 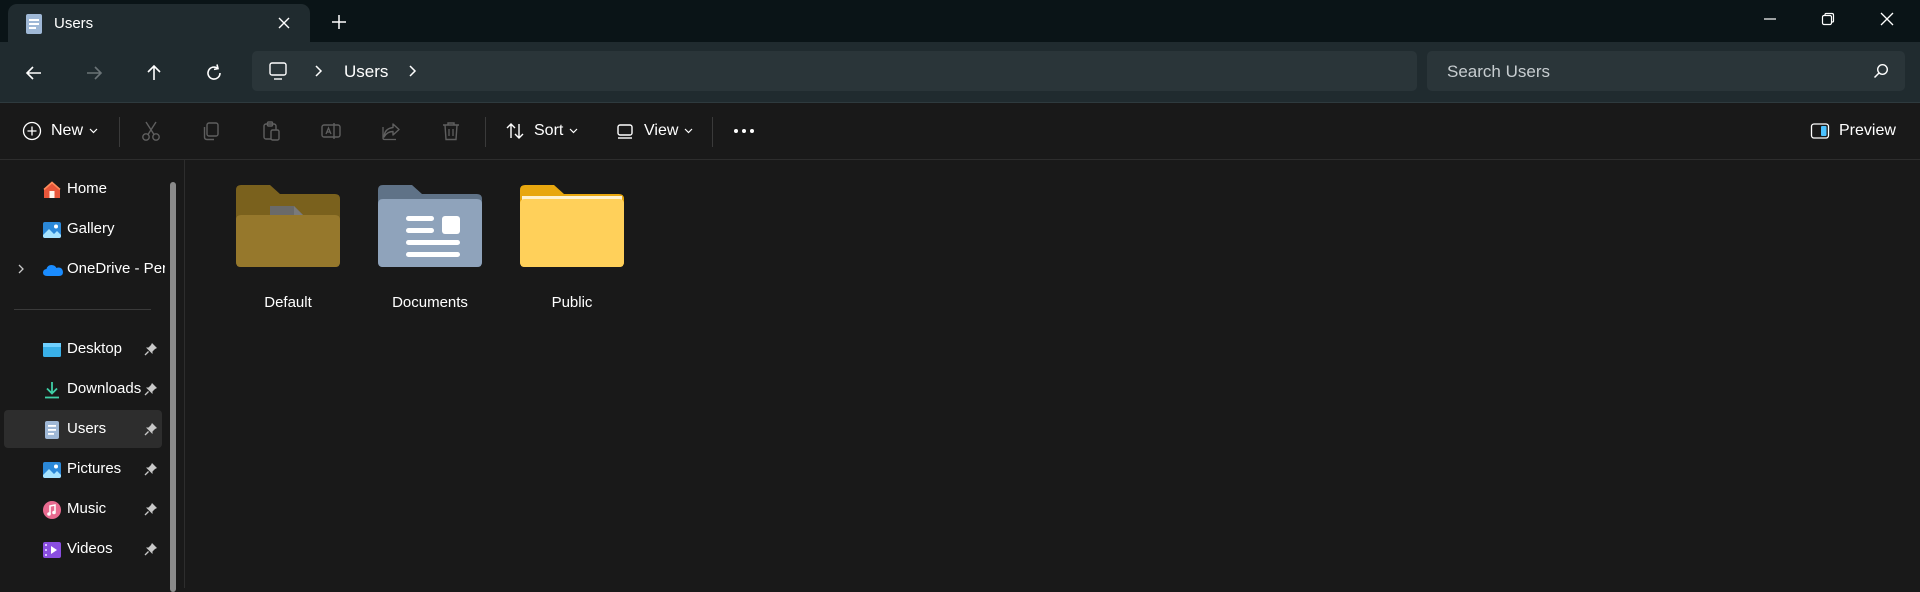 I want to click on forward-button, so click(x=94, y=73).